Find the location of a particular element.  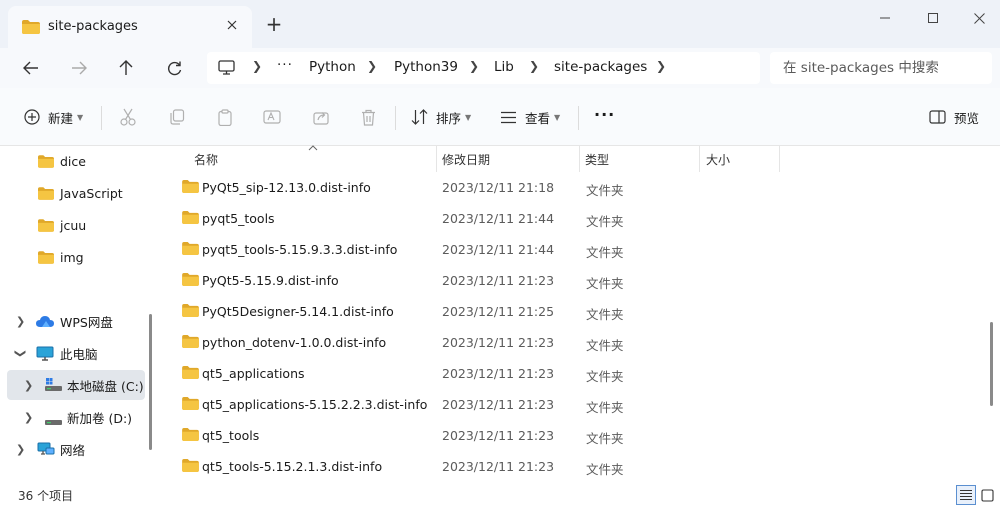

search-input is located at coordinates (875, 68).